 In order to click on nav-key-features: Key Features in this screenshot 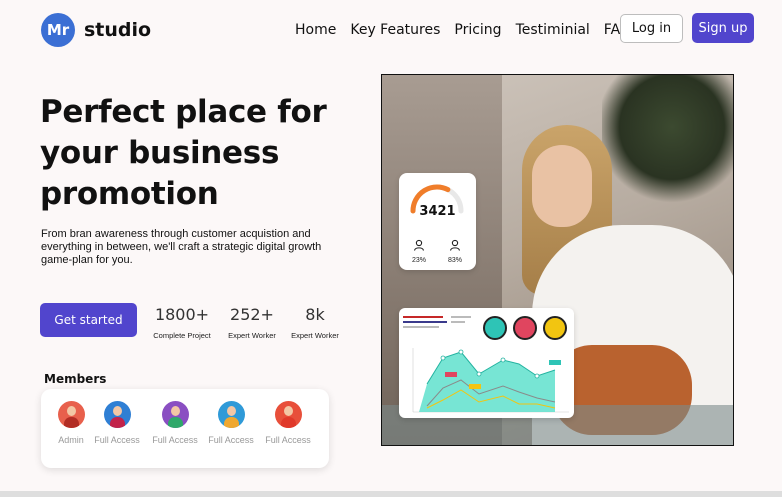, I will do `click(395, 30)`.